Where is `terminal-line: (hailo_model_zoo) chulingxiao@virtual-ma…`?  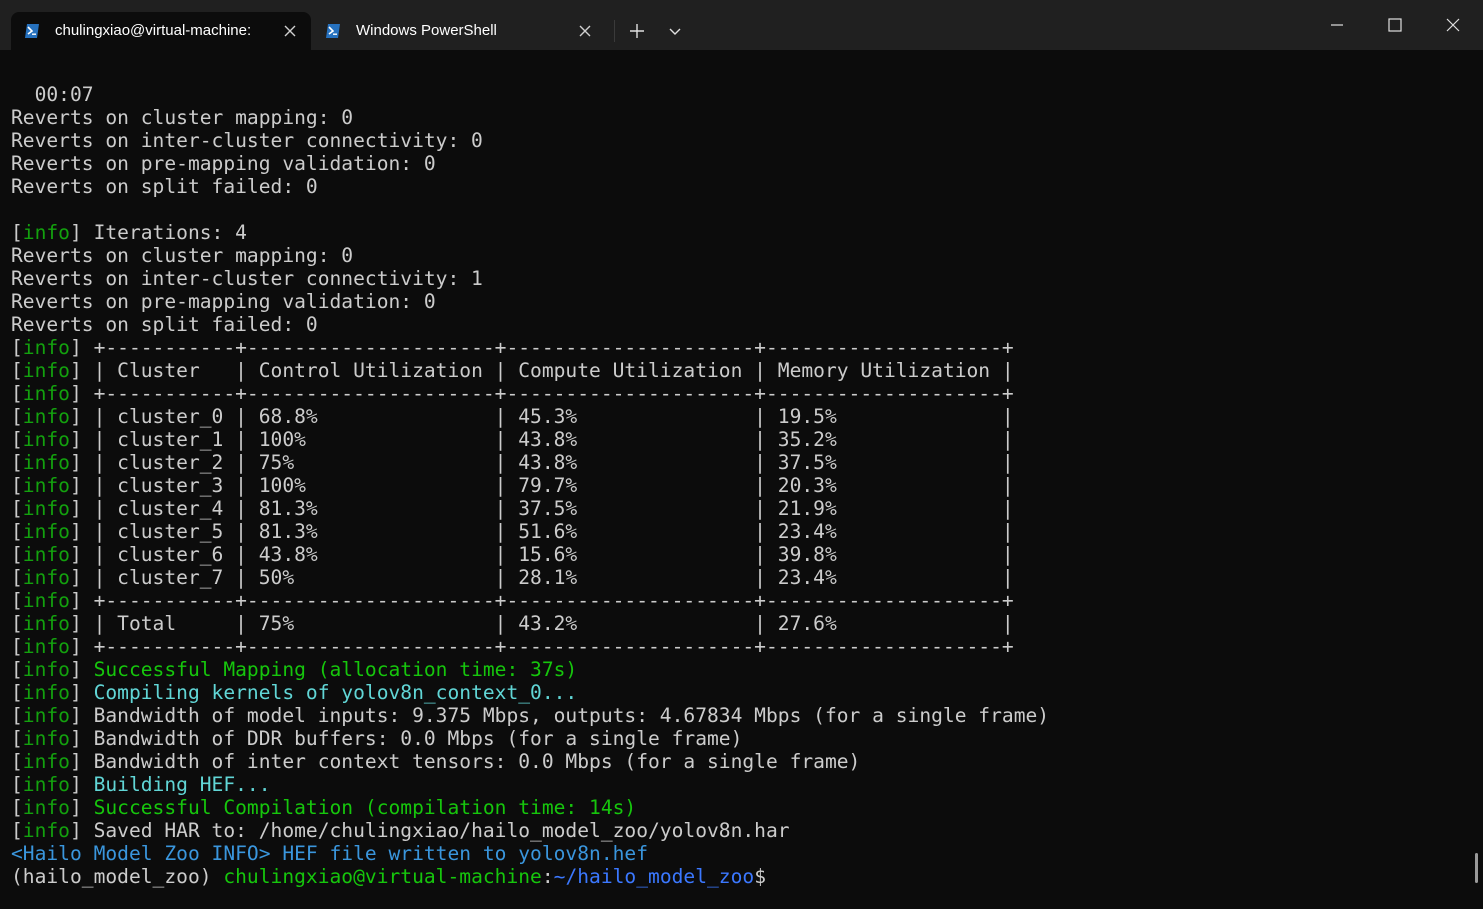 terminal-line: (hailo_model_zoo) chulingxiao@virtual-ma… is located at coordinates (530, 876).